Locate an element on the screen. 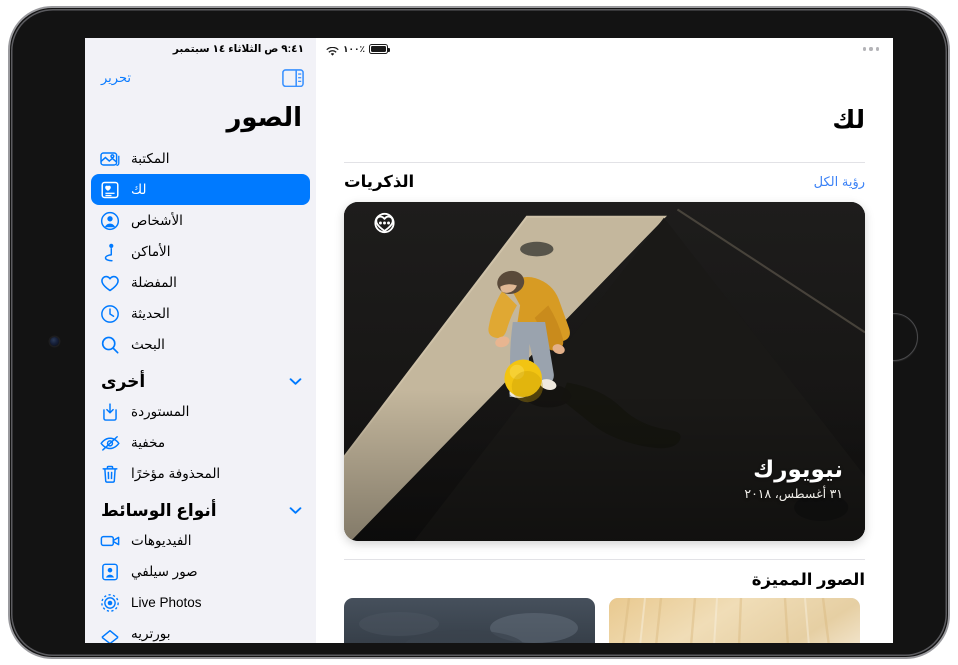 This screenshot has width=958, height=665. sidebar-status-bar: ٩:٤١ ص الثلاثاء ١٤ سبتمبر is located at coordinates (200, 49).